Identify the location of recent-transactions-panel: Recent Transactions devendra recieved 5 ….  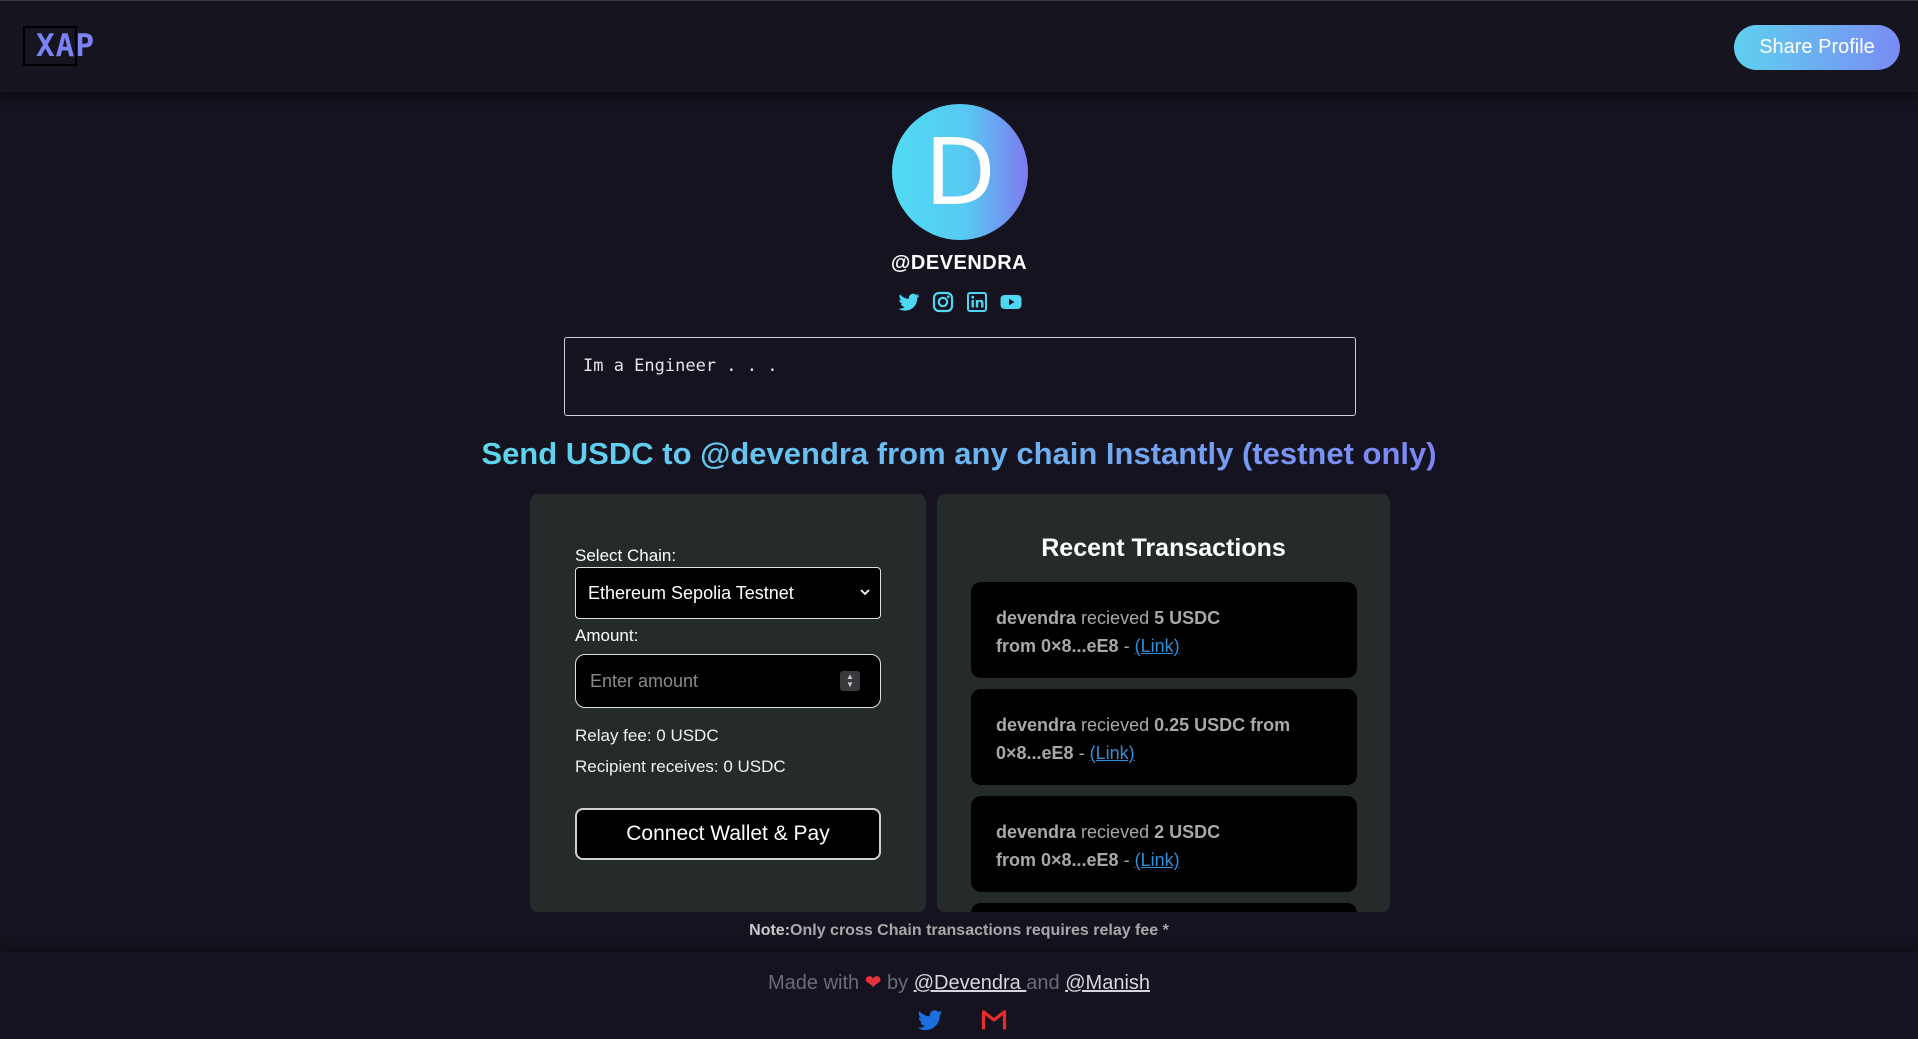
(1163, 703).